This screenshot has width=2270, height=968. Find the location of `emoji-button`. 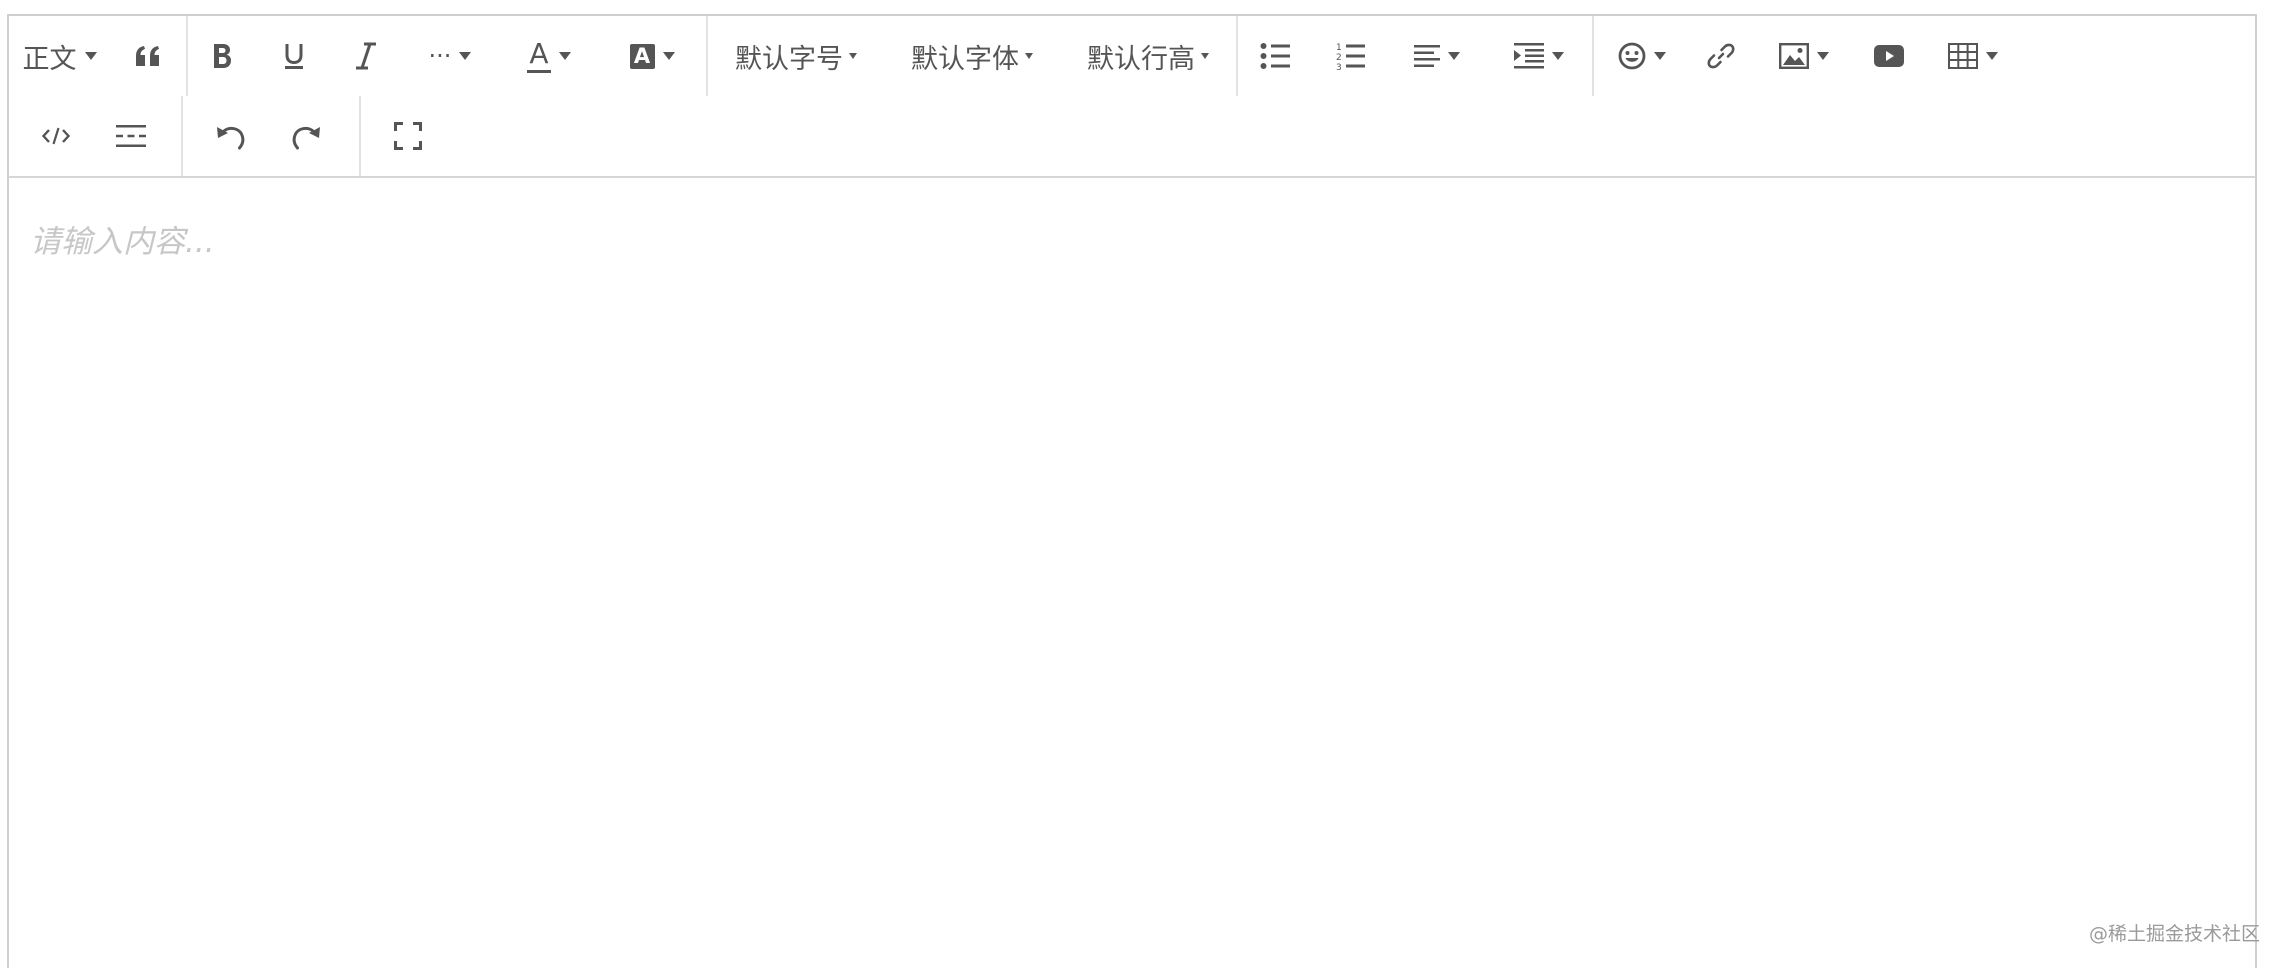

emoji-button is located at coordinates (1642, 56).